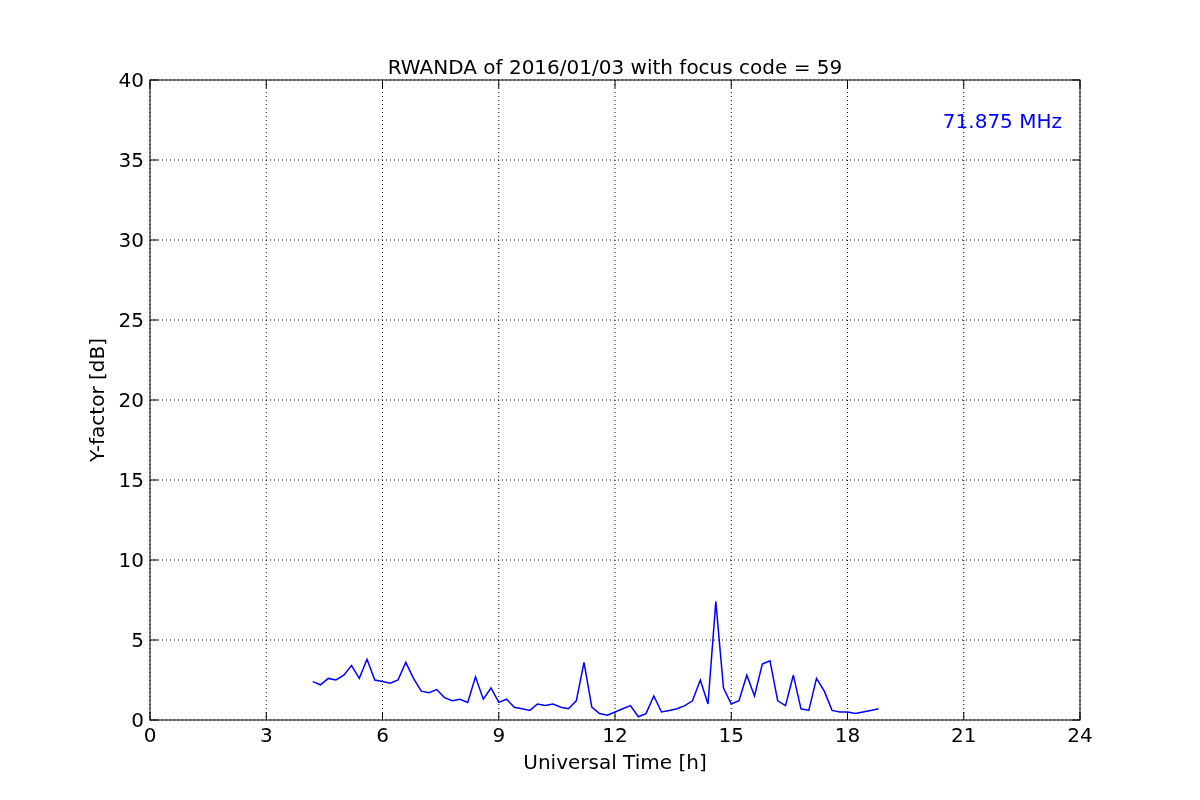 This screenshot has height=800, width=1200. I want to click on x-tick-label: 15, so click(731, 735).